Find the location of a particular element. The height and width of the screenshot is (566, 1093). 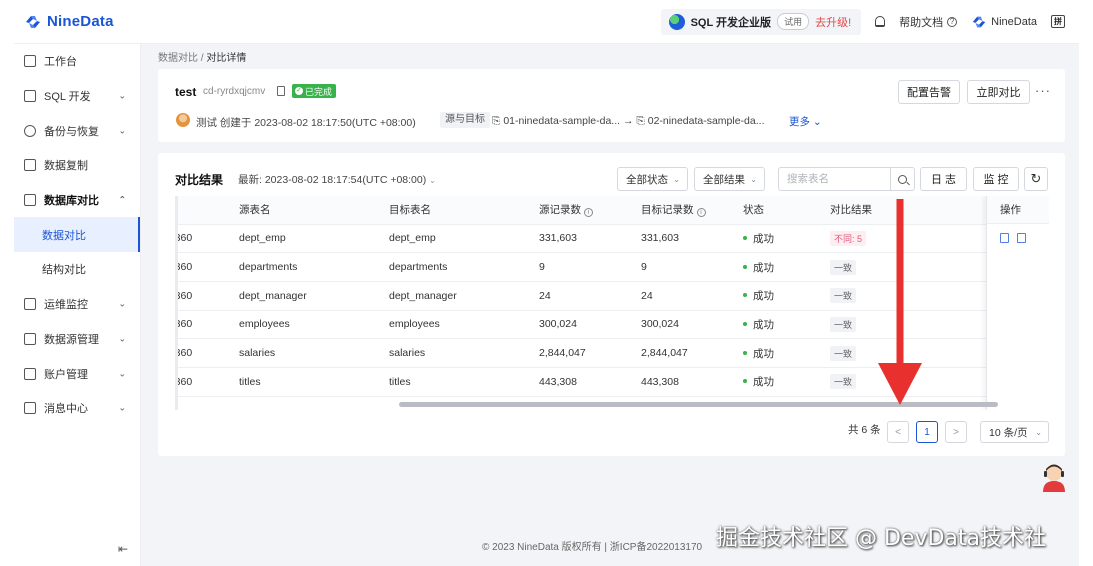

page-size-select: 10 条/页 ⌄ is located at coordinates (1014, 432).